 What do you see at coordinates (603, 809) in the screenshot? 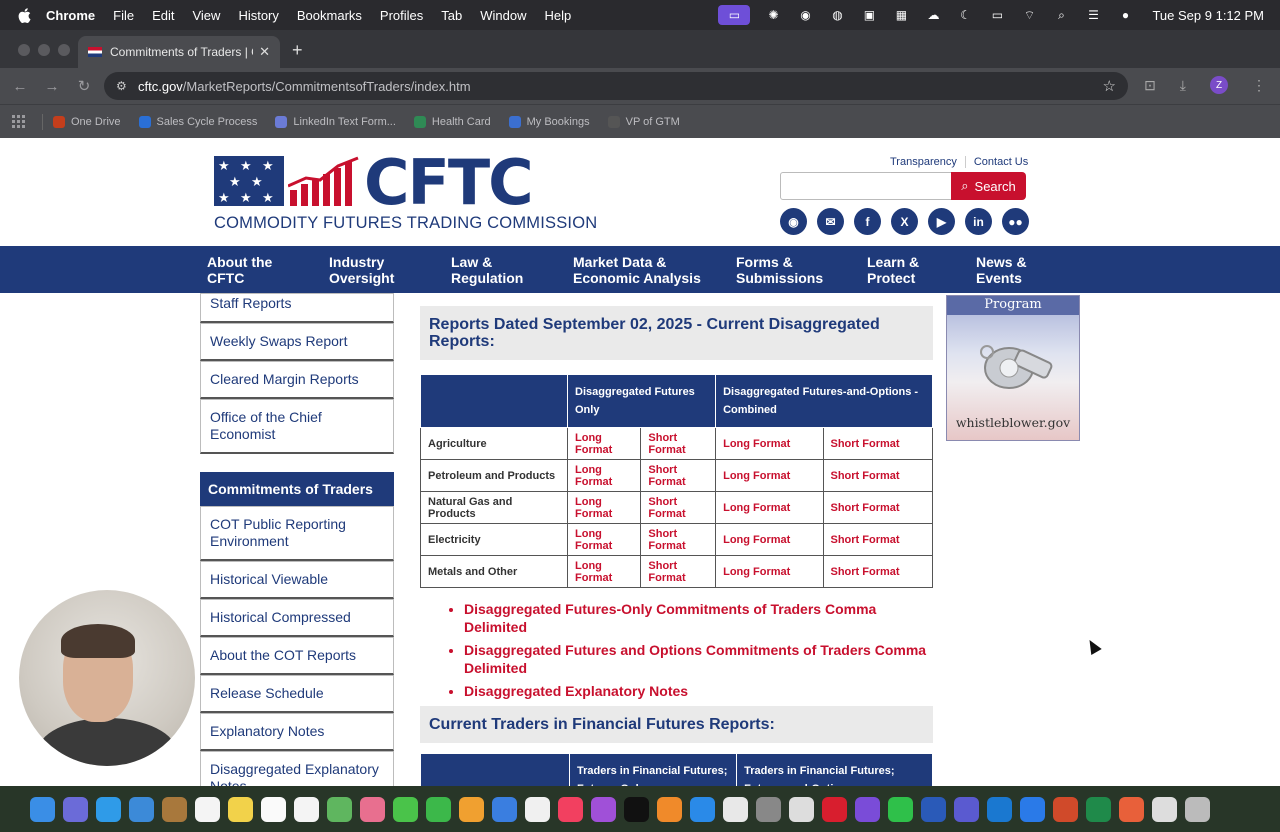
I see `podcasts-icon` at bounding box center [603, 809].